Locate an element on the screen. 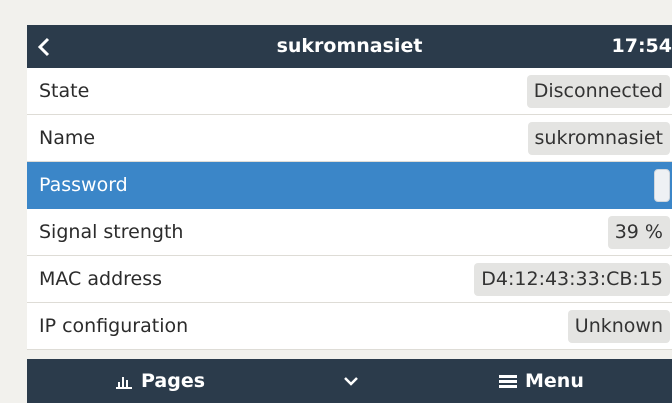  row-name: Name sukromnasiet is located at coordinates (349, 138).